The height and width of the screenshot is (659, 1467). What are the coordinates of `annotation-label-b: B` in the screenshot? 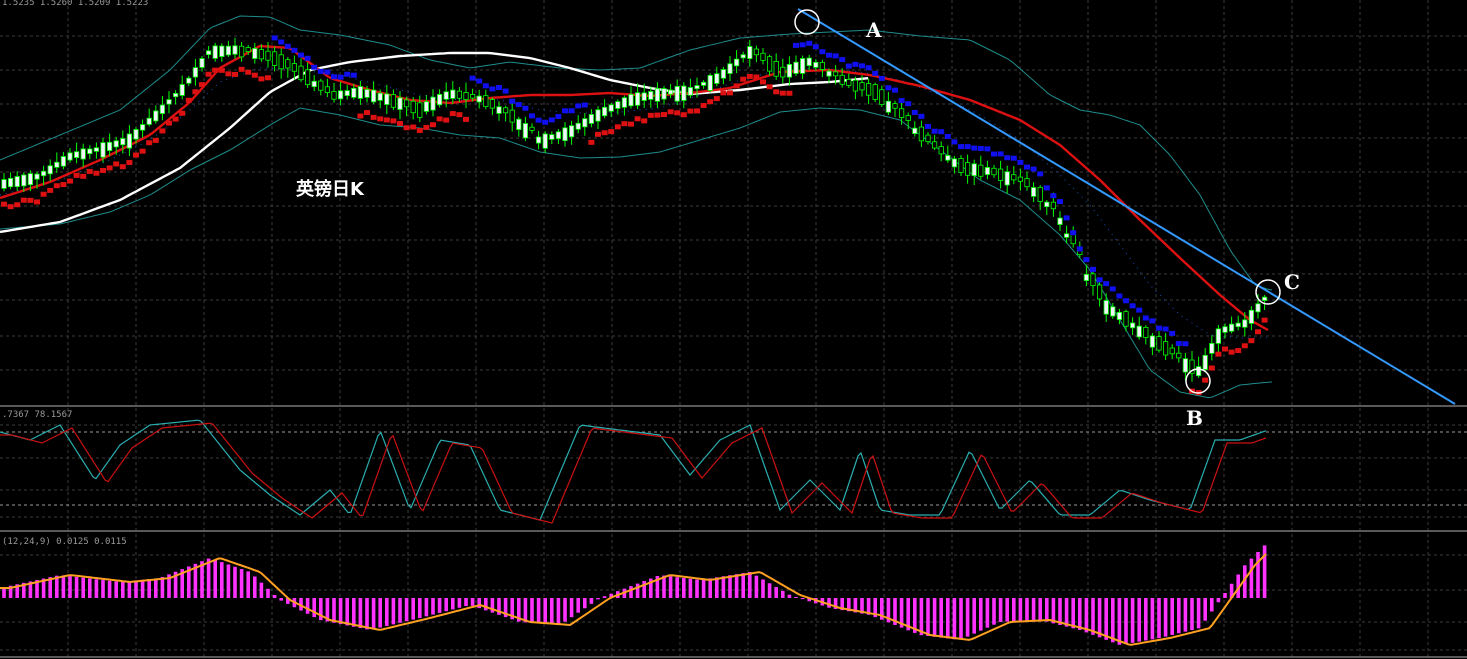 It's located at (1194, 418).